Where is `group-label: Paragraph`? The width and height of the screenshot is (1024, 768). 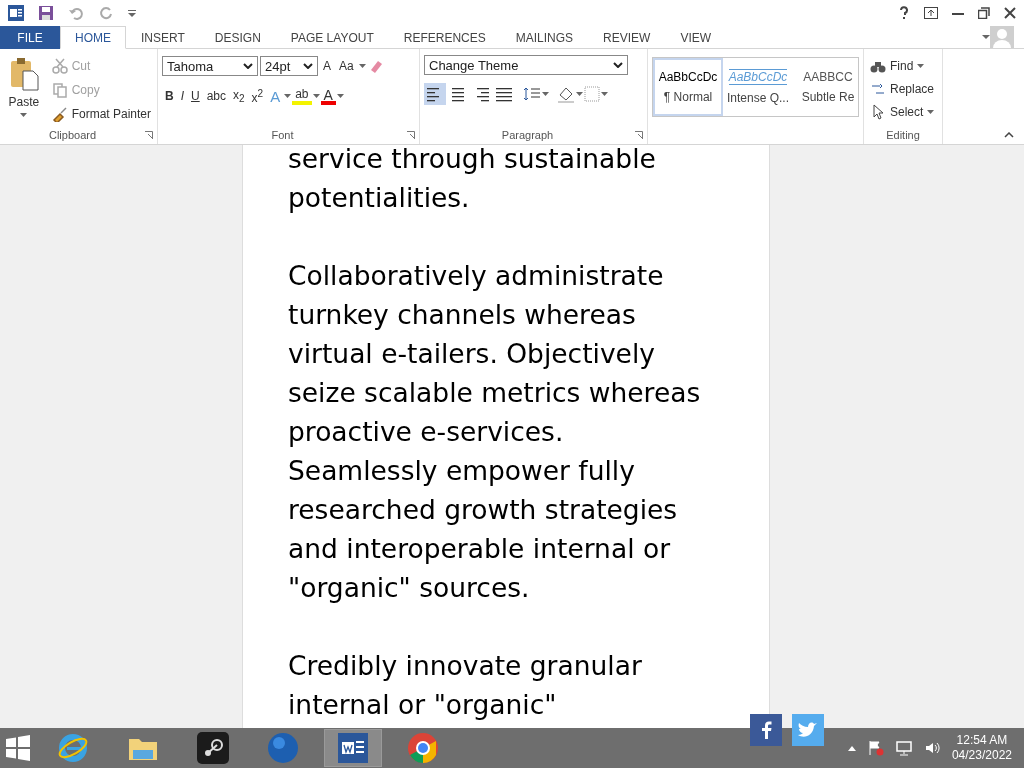 group-label: Paragraph is located at coordinates (527, 135).